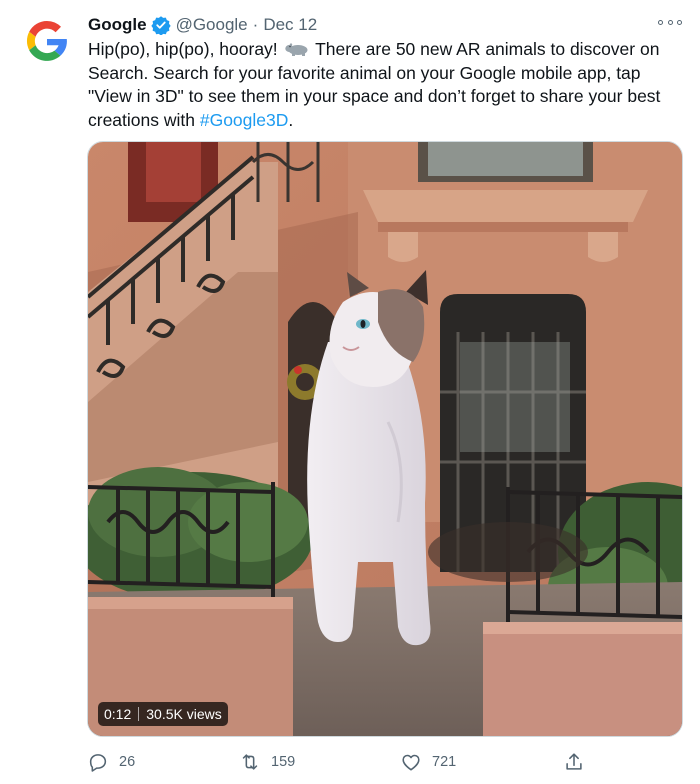  What do you see at coordinates (212, 25) in the screenshot?
I see `author-handle: @Google` at bounding box center [212, 25].